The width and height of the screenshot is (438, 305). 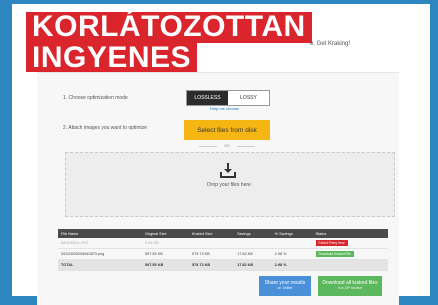 I want to click on cell-kraked: 579.73 KB, so click(x=211, y=254).